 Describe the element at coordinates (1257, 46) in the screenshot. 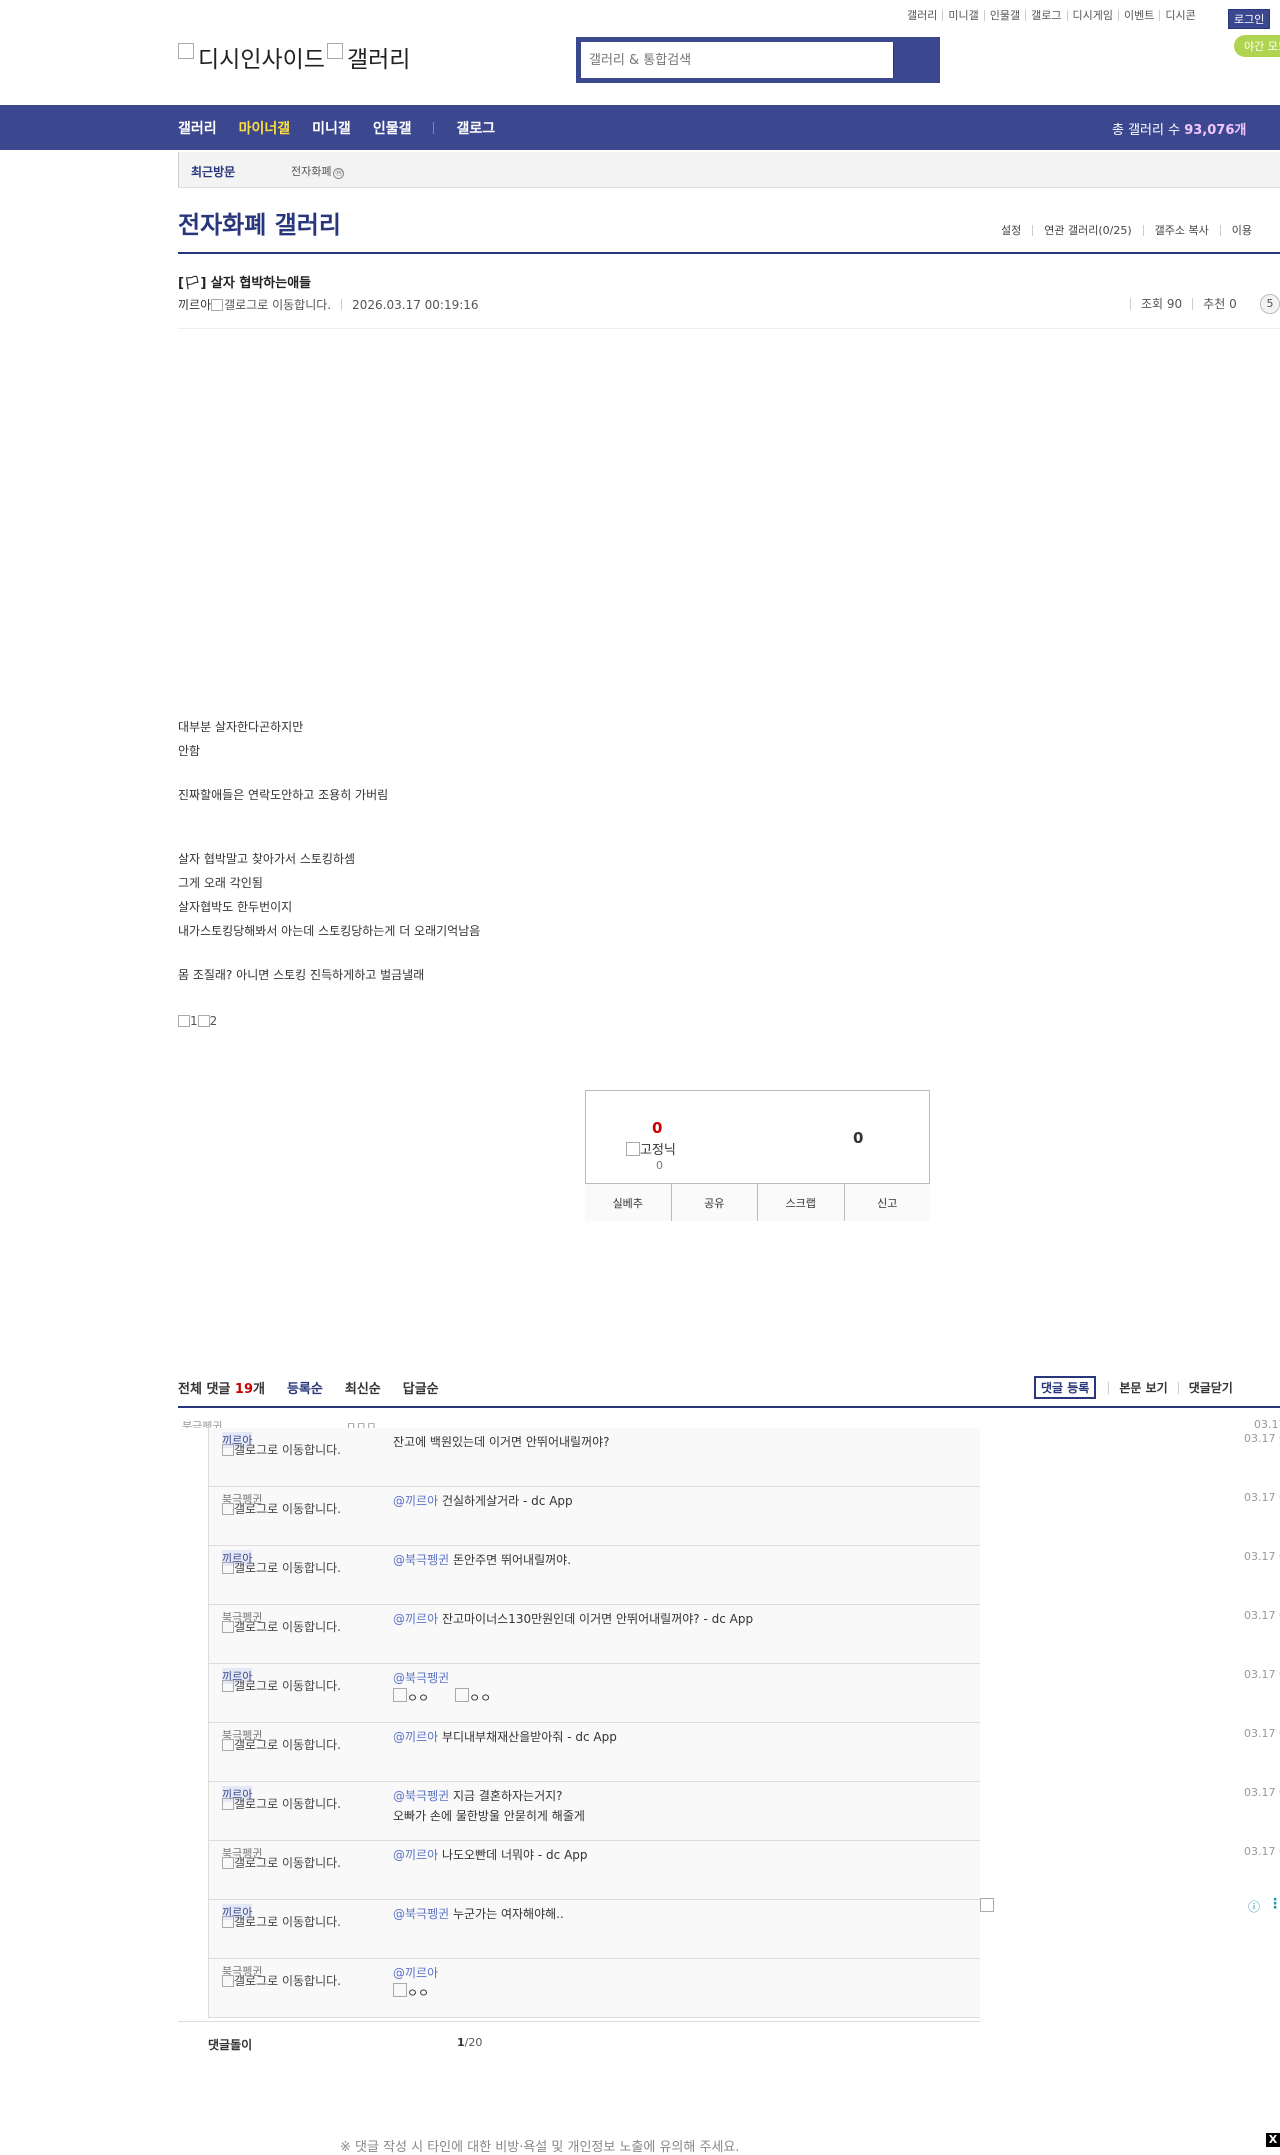

I see `night-mode-button: 야간 모드` at that location.